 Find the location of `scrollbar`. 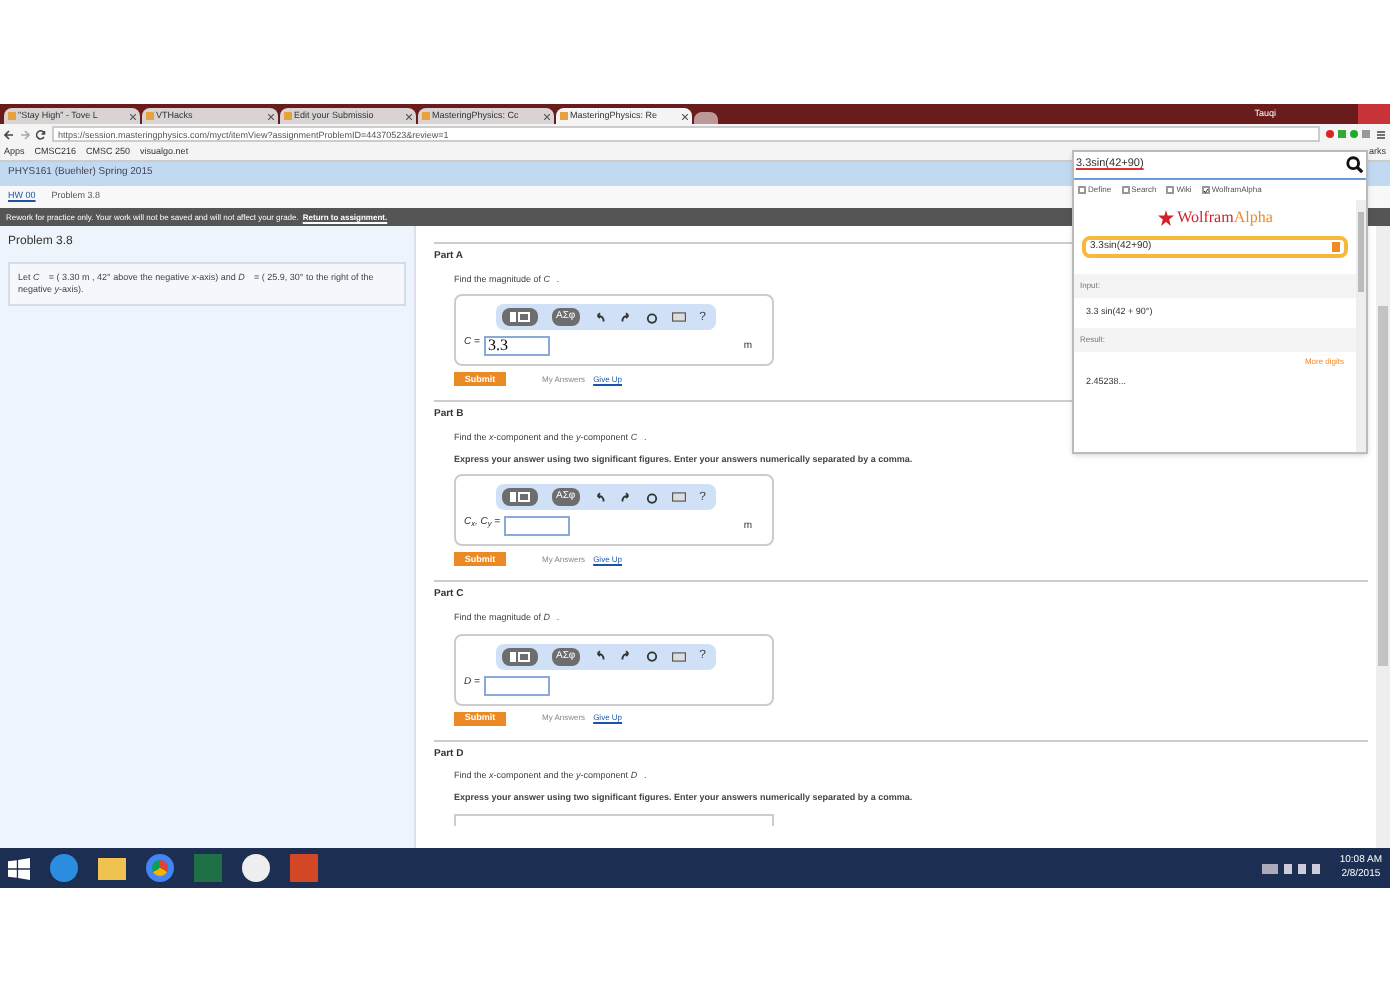

scrollbar is located at coordinates (1361, 326).